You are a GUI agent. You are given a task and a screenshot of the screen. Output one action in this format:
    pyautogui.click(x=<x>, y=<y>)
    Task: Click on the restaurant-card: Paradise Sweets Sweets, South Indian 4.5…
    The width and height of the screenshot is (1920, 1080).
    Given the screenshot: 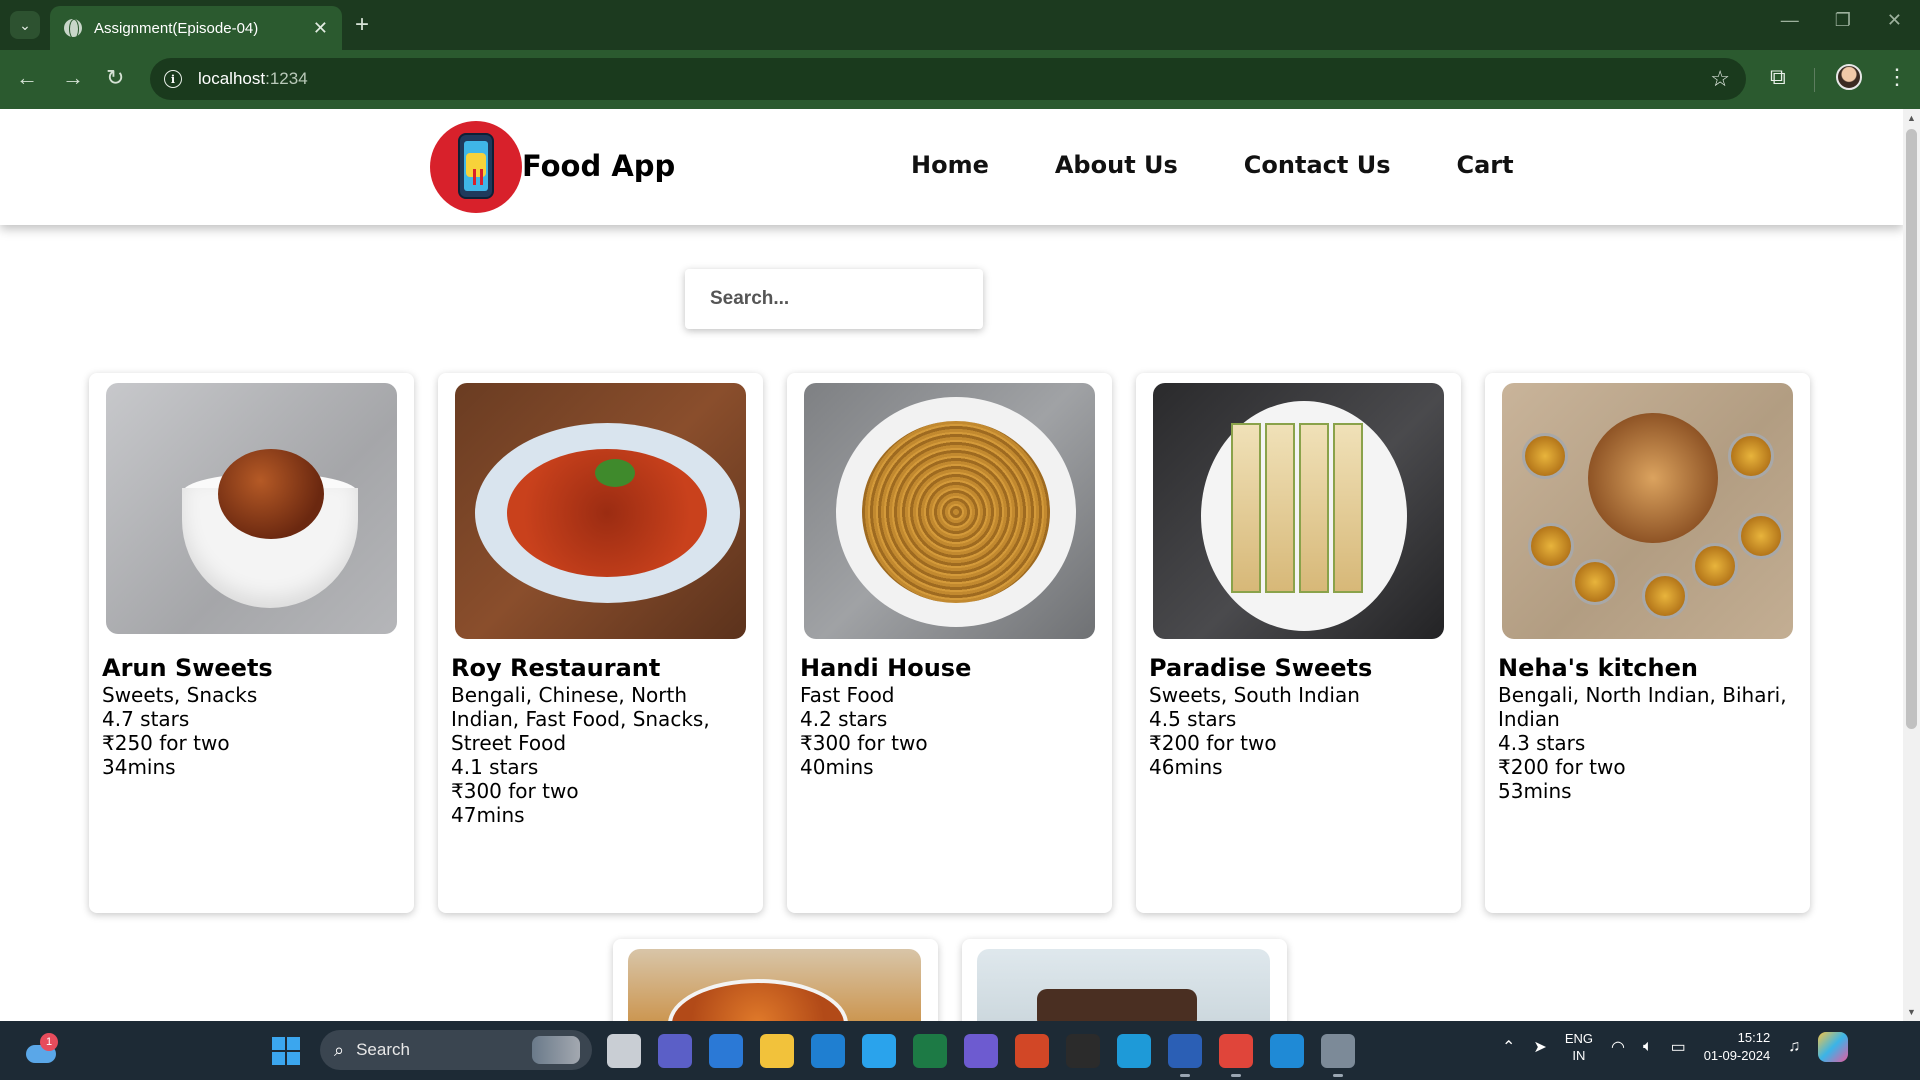 What is the action you would take?
    pyautogui.click(x=1298, y=643)
    